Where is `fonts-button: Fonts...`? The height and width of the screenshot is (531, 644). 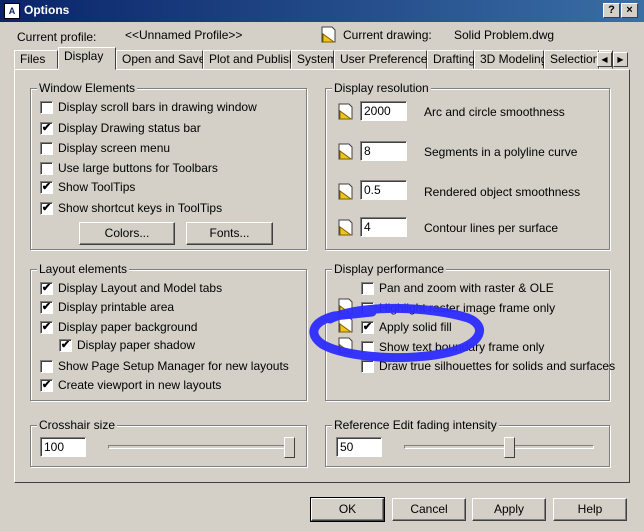
fonts-button: Fonts... is located at coordinates (229, 233).